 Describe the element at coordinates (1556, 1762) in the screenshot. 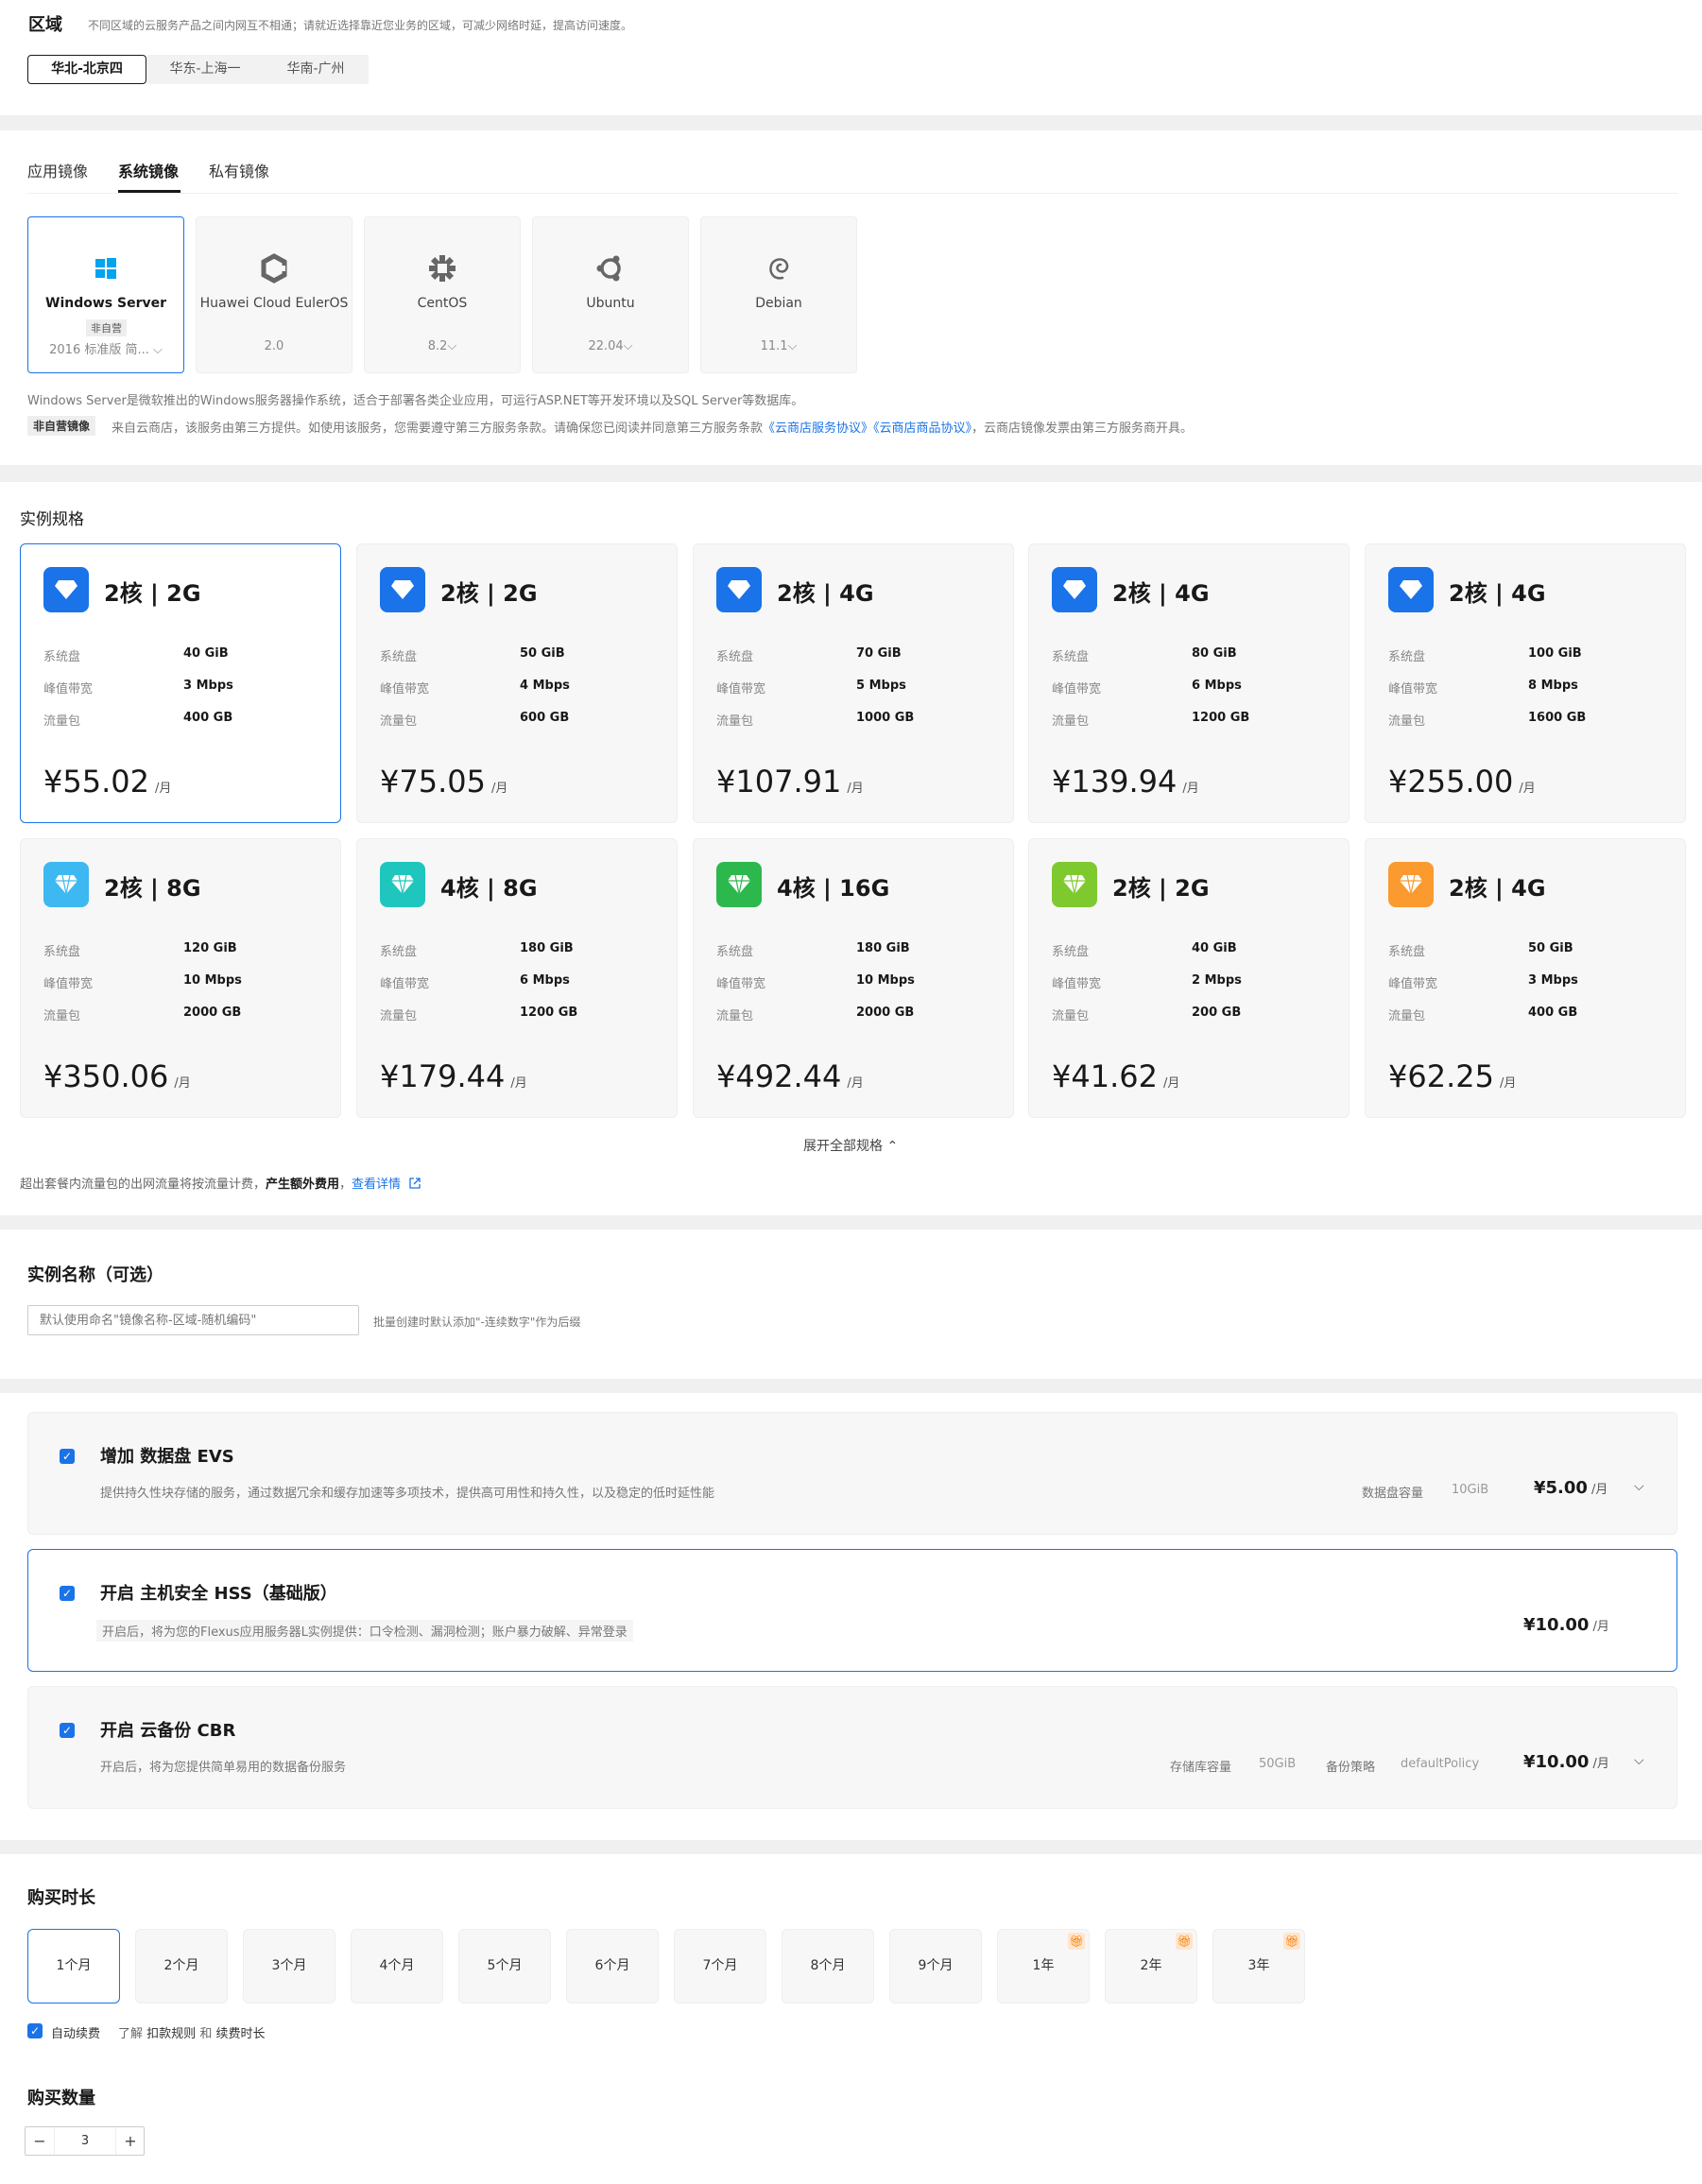

I see `price-value: ¥10.00` at that location.